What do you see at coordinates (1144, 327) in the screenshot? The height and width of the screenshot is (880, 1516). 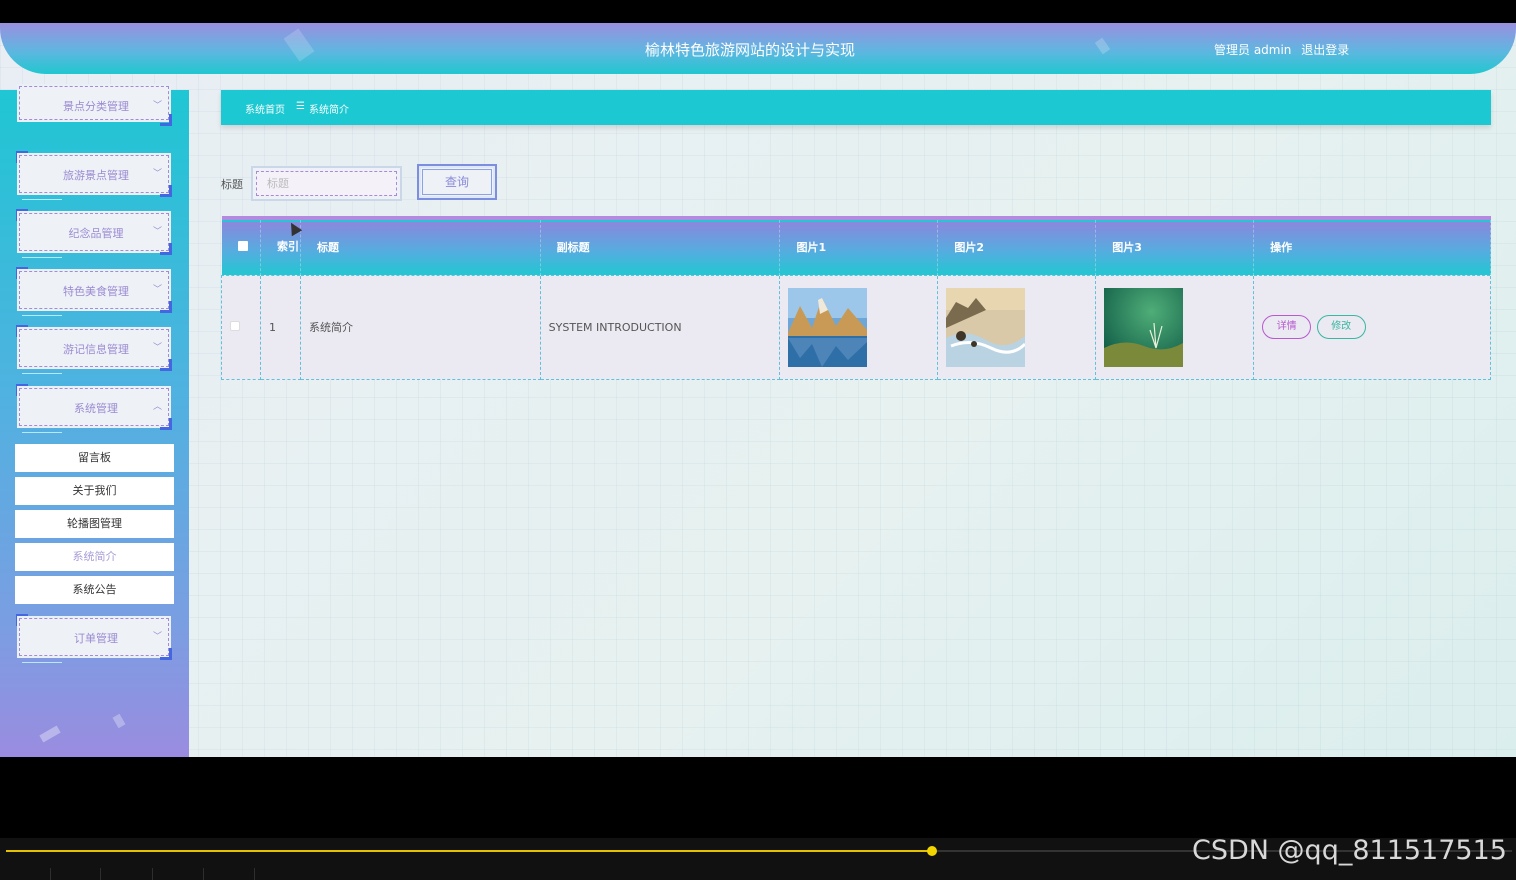 I see `green-meadow-image` at bounding box center [1144, 327].